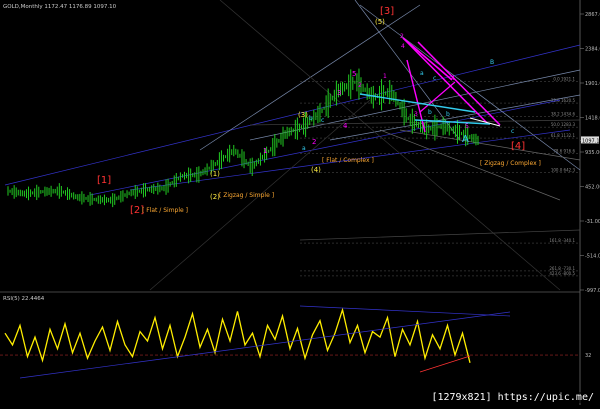 This screenshot has height=409, width=600. What do you see at coordinates (215, 174) in the screenshot?
I see `wave-label: (1)` at bounding box center [215, 174].